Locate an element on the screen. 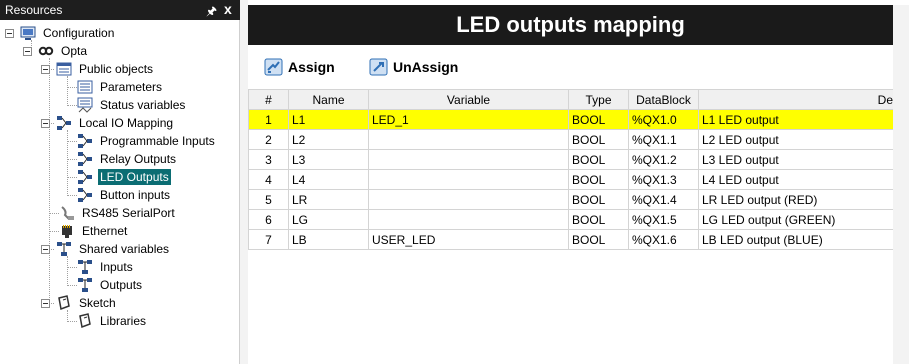 This screenshot has width=909, height=364. tree-item-programmable-inputs: Programmable Inputs is located at coordinates (147, 141).